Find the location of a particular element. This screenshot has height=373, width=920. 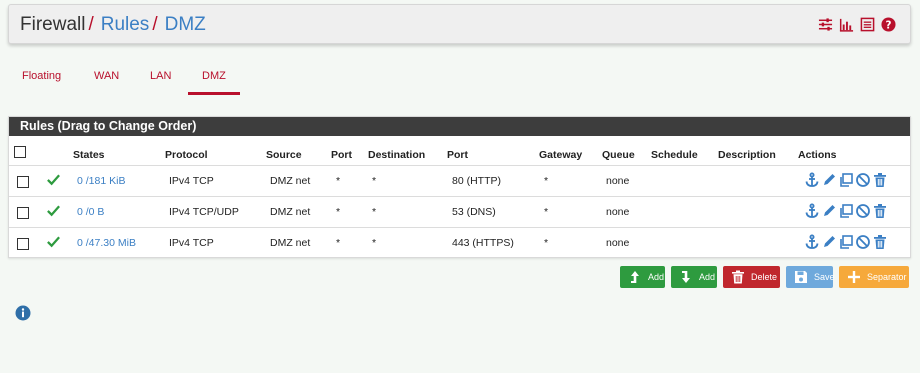

states-link: 0 /47.30 MiB is located at coordinates (106, 243).